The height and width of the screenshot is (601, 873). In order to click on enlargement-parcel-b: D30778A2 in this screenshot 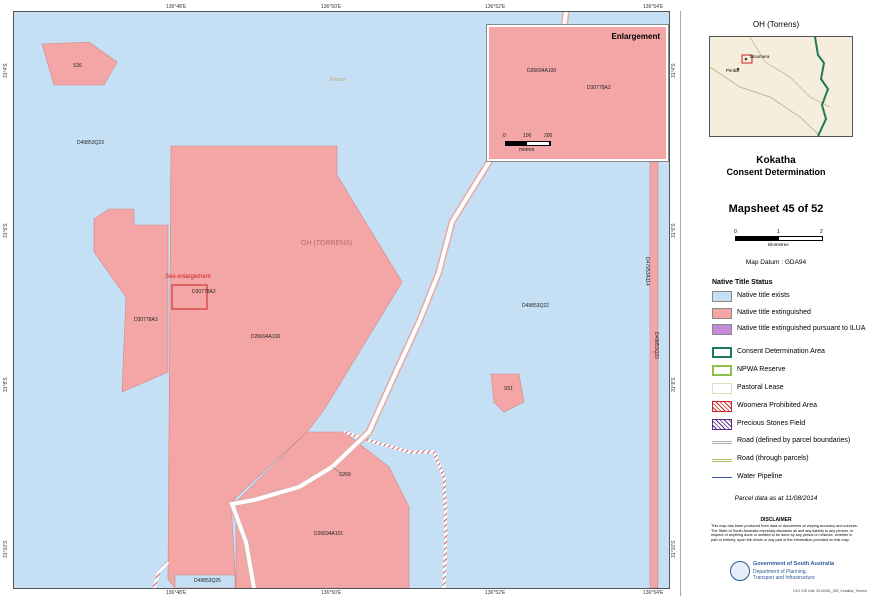, I will do `click(599, 88)`.